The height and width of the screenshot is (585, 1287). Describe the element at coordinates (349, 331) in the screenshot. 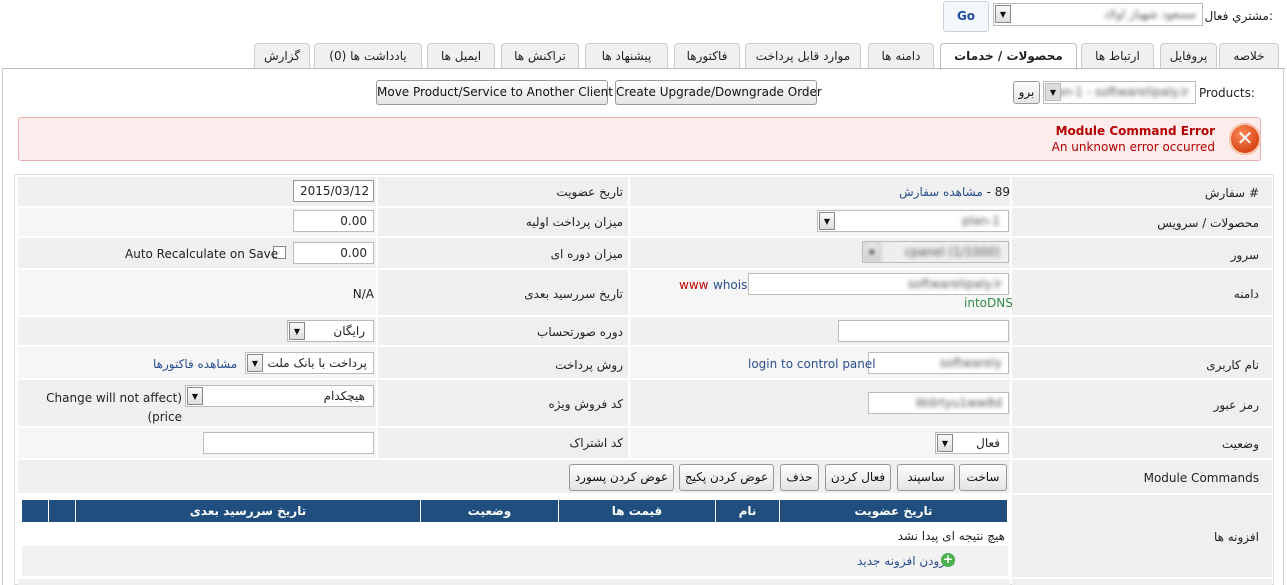

I see `billing-cycle-value: رایگان` at that location.